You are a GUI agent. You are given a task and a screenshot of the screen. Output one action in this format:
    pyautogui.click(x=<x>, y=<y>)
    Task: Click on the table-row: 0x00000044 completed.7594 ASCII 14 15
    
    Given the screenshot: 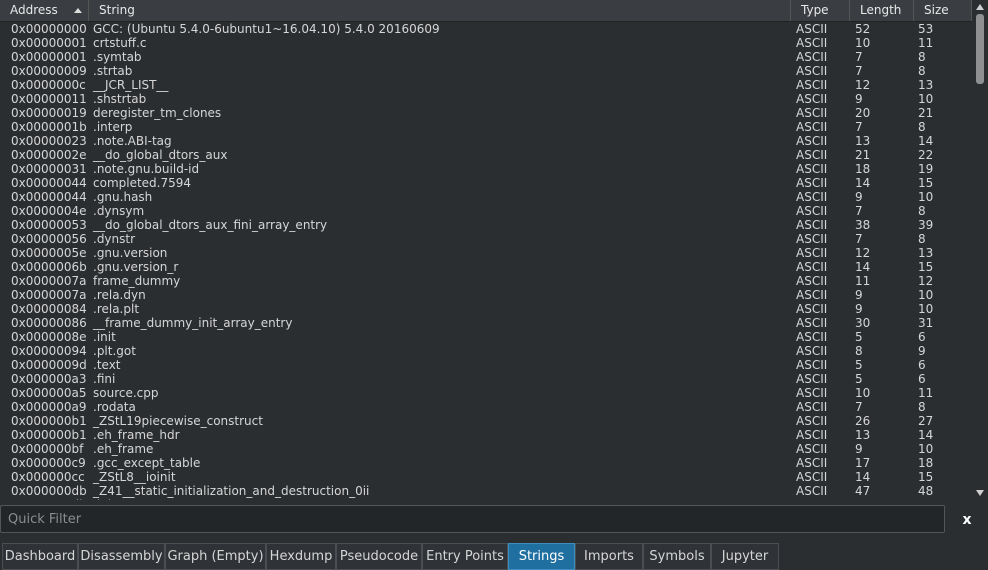 What is the action you would take?
    pyautogui.click(x=486, y=183)
    